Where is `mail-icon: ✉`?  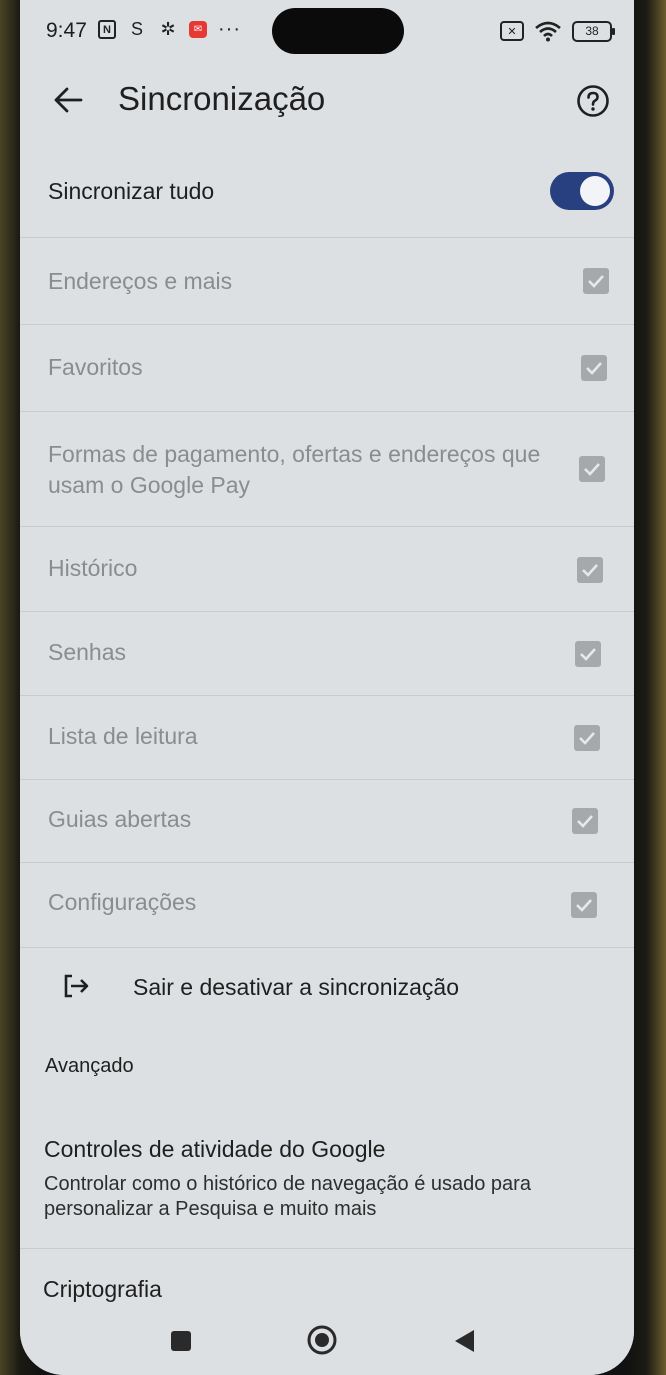 mail-icon: ✉ is located at coordinates (198, 29).